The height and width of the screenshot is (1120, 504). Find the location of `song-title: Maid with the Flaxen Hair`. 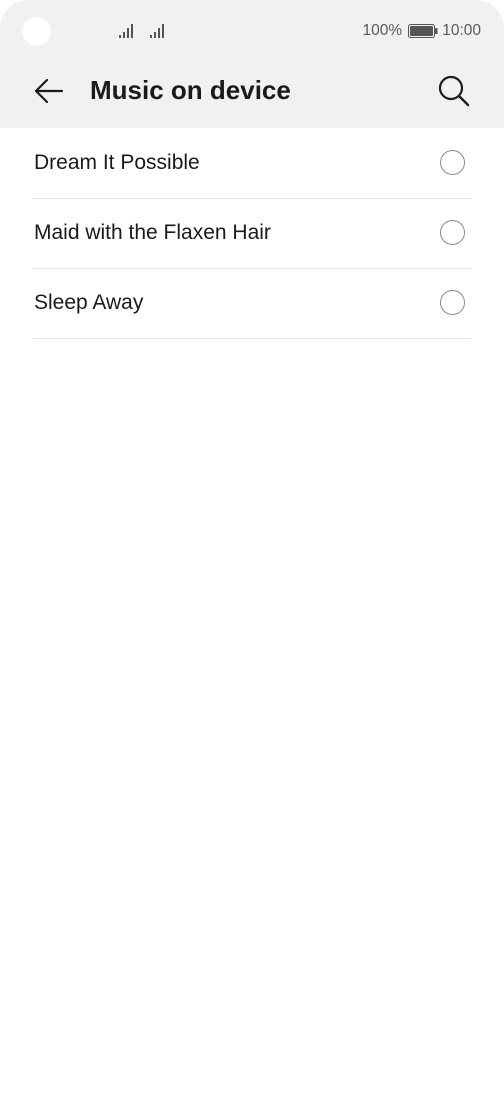

song-title: Maid with the Flaxen Hair is located at coordinates (152, 232).